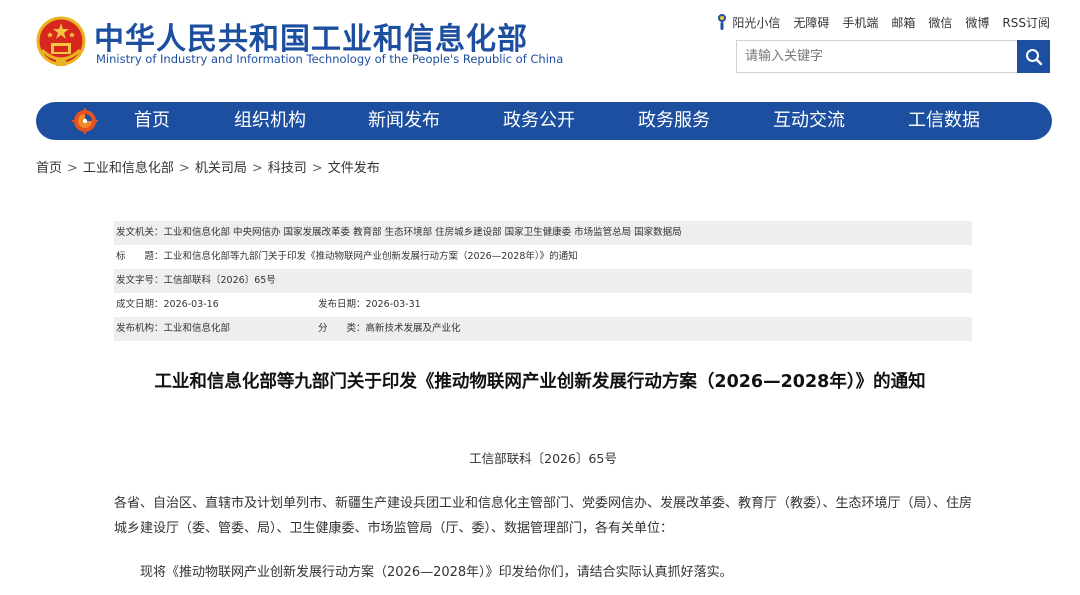  Describe the element at coordinates (342, 304) in the screenshot. I see `meta-label: 发布日期：` at that location.